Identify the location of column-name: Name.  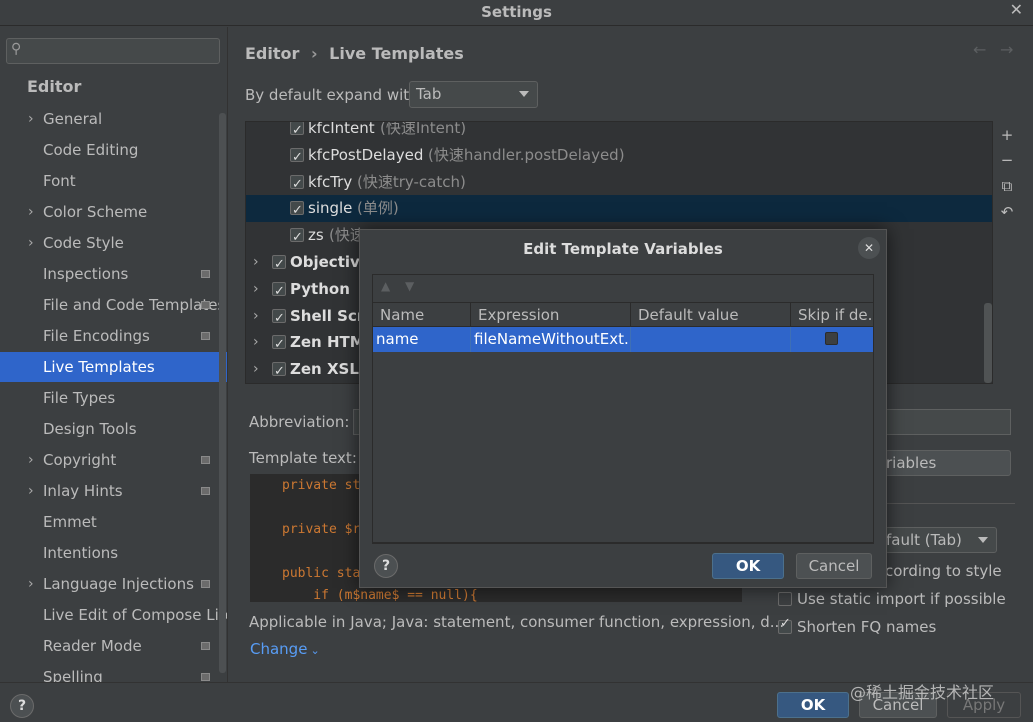
(422, 315).